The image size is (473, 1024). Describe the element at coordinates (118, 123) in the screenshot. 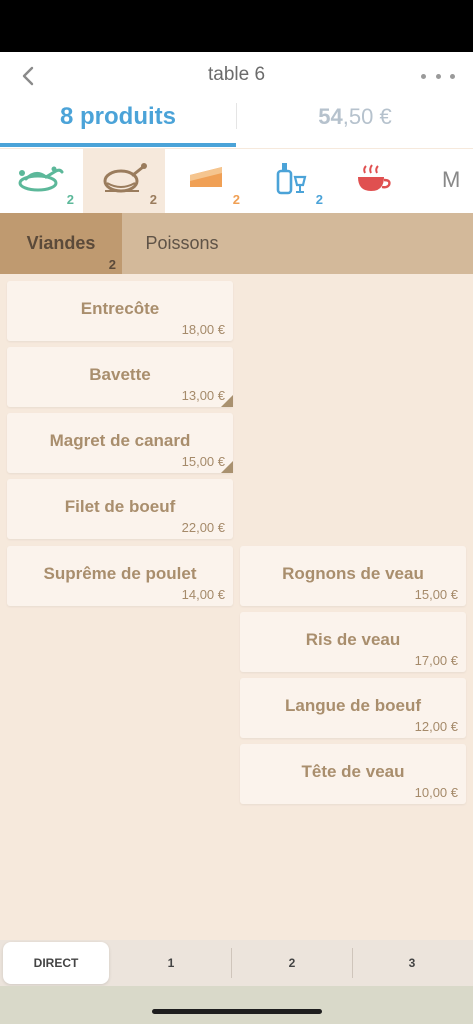

I see `product-count-tab: 8 produits` at that location.